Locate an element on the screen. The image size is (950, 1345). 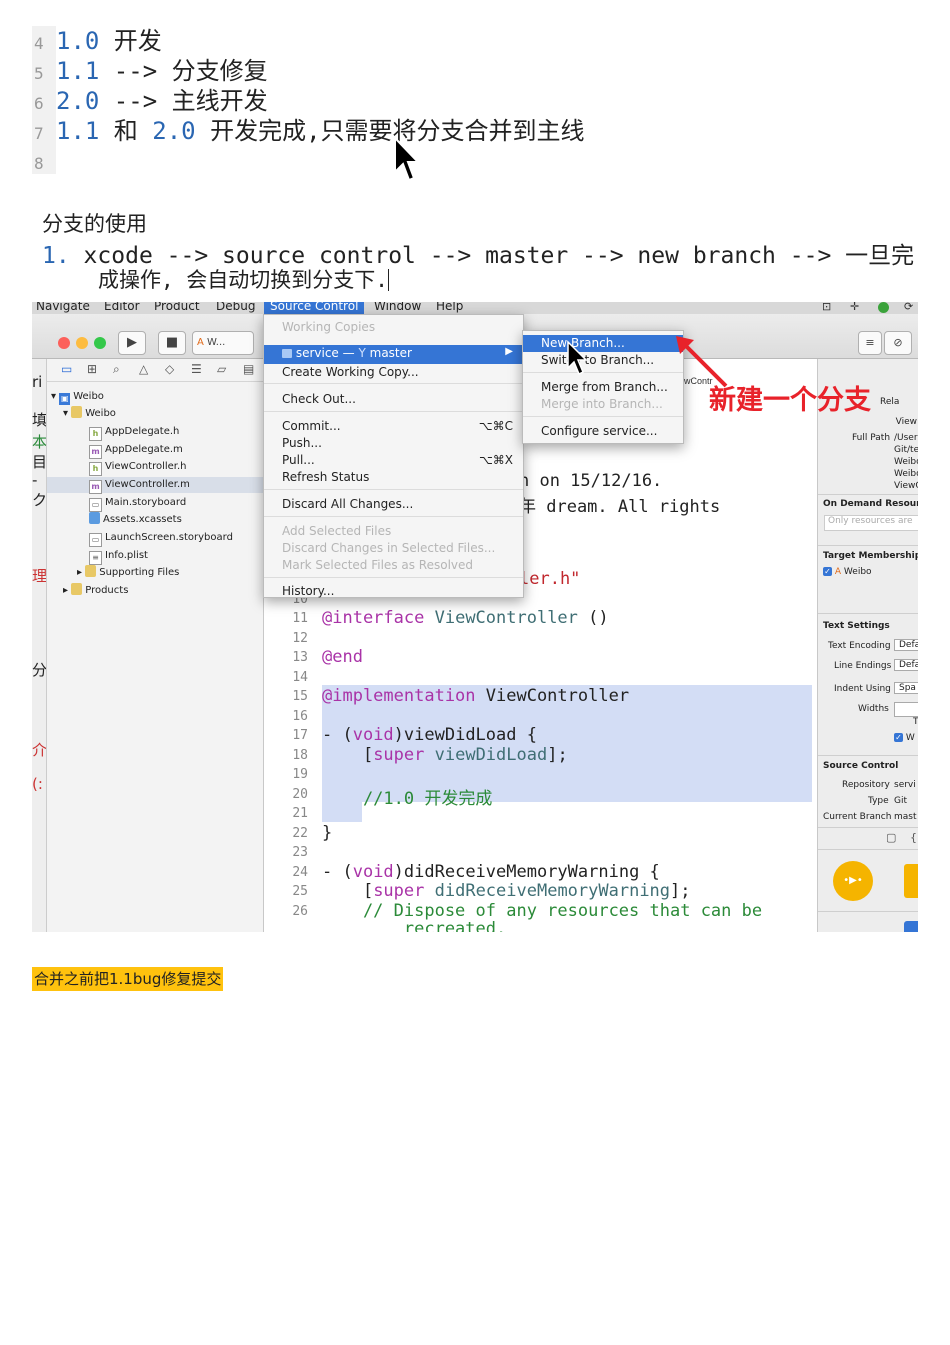
tree-item-folder: ▸ Products is located at coordinates (95, 591).